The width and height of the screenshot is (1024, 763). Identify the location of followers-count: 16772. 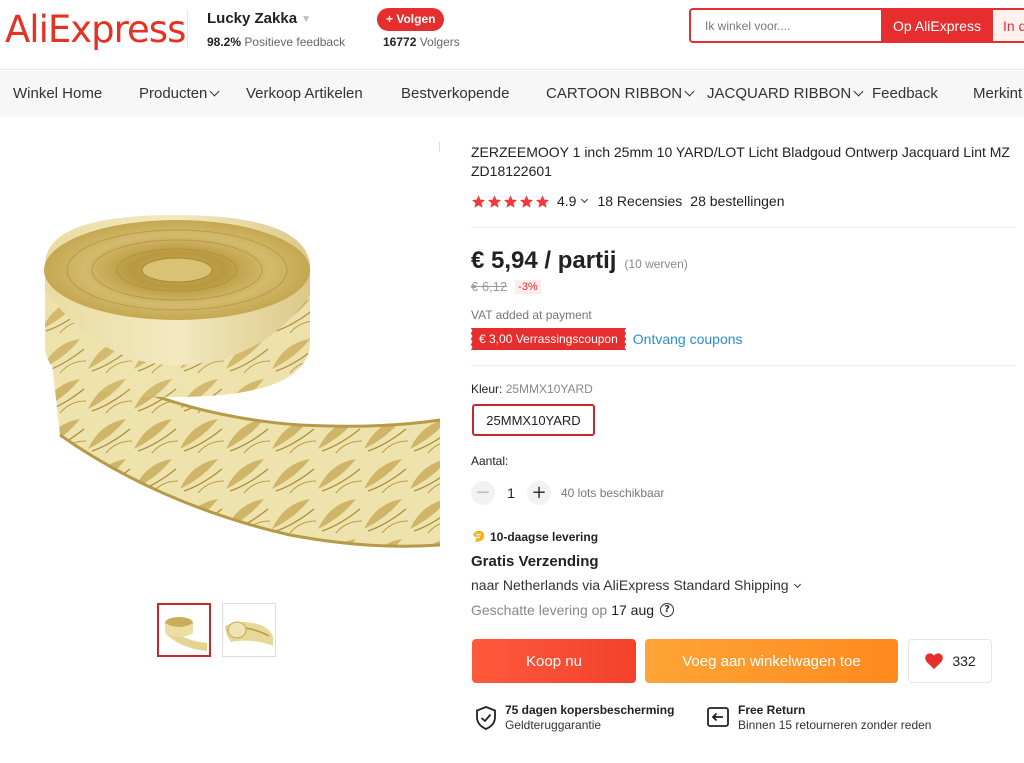
(400, 42).